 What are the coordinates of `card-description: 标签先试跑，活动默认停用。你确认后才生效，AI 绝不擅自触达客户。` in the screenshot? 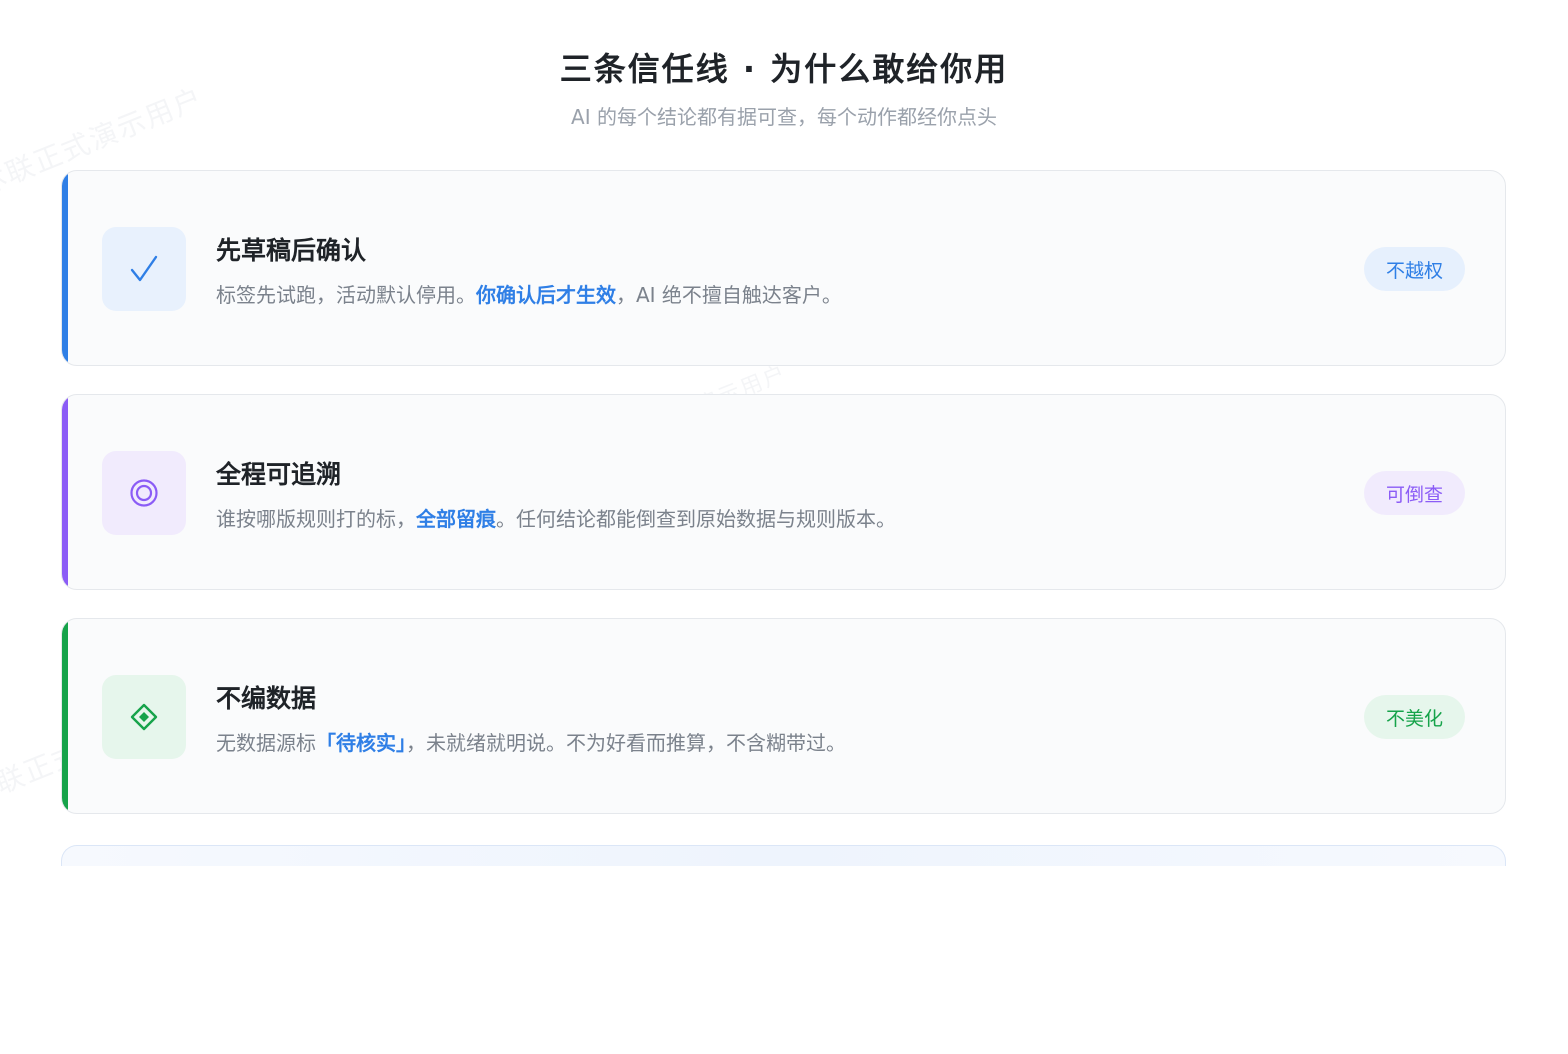 It's located at (529, 295).